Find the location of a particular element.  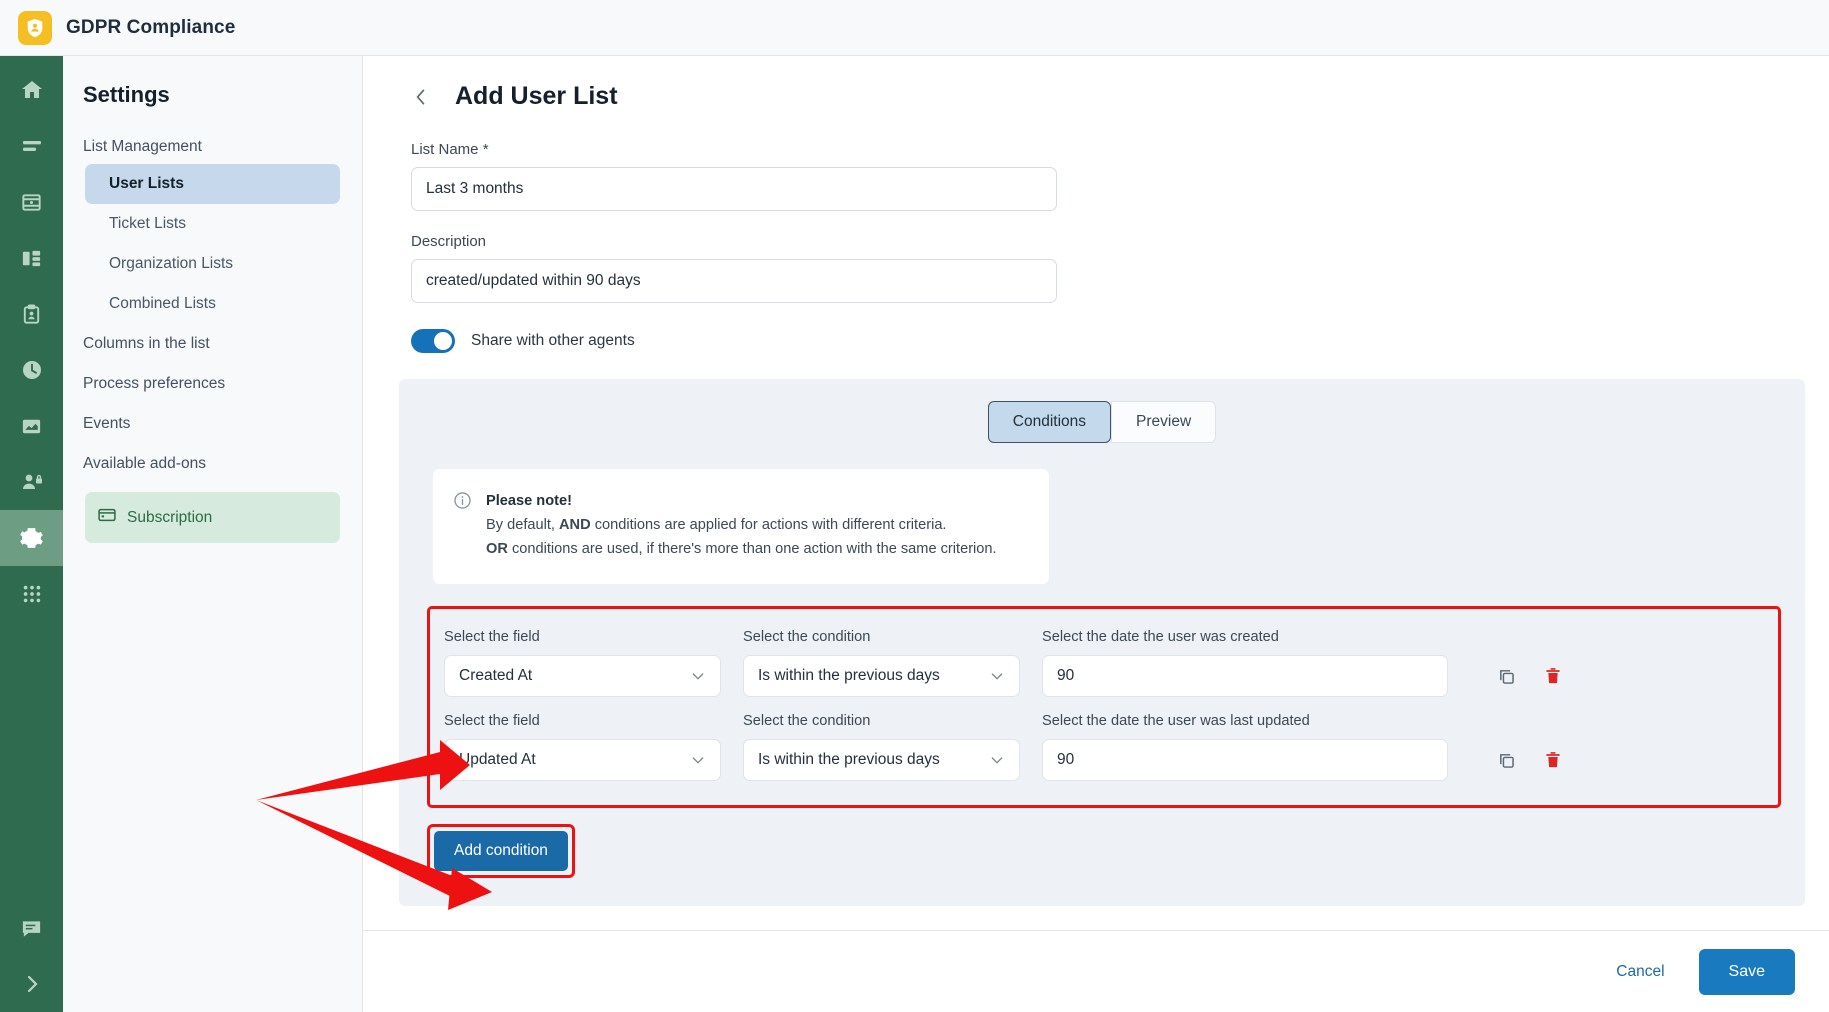

condition-value-col: Select the date the user was created is located at coordinates (1245, 663).